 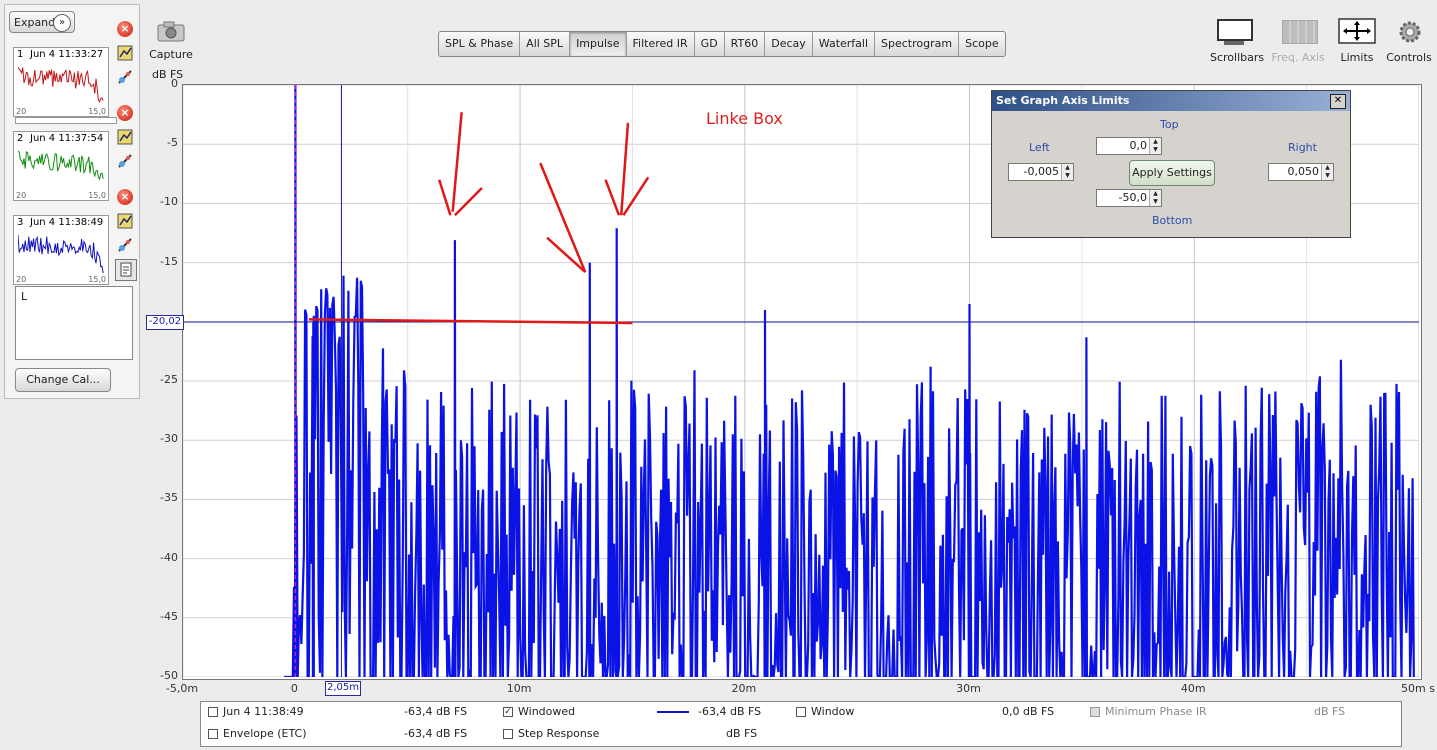 What do you see at coordinates (35, 22) in the screenshot?
I see `expand-label: Expand` at bounding box center [35, 22].